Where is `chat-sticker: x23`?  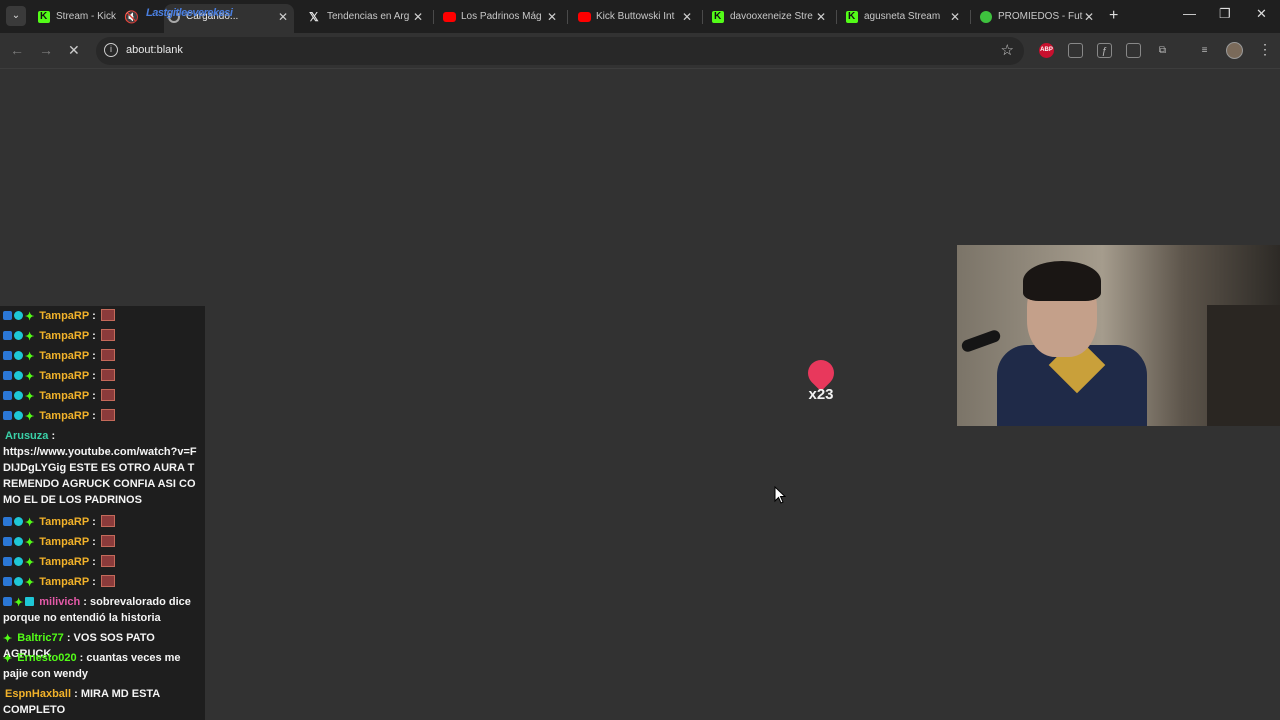 chat-sticker: x23 is located at coordinates (821, 380).